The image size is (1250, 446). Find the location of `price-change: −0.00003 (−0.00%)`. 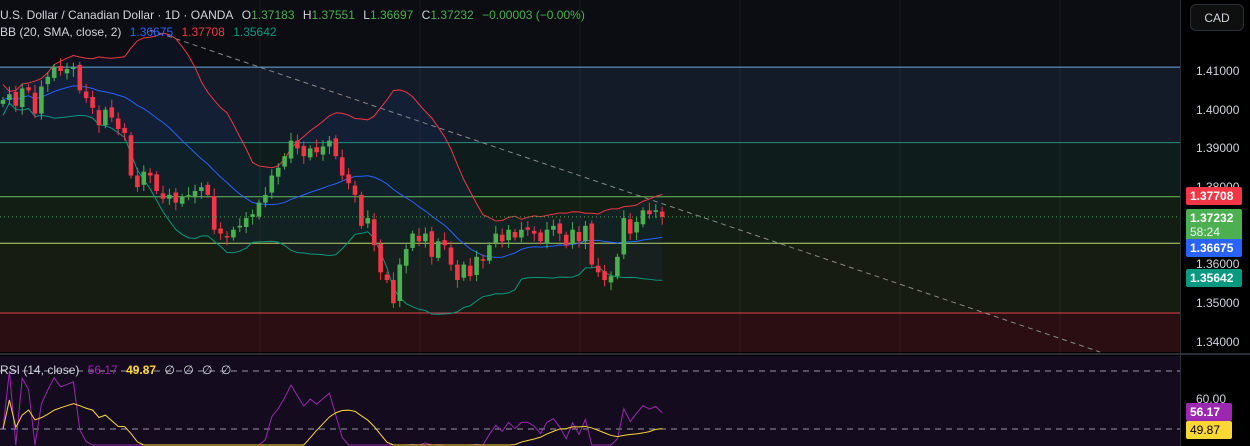

price-change: −0.00003 (−0.00%) is located at coordinates (533, 15).